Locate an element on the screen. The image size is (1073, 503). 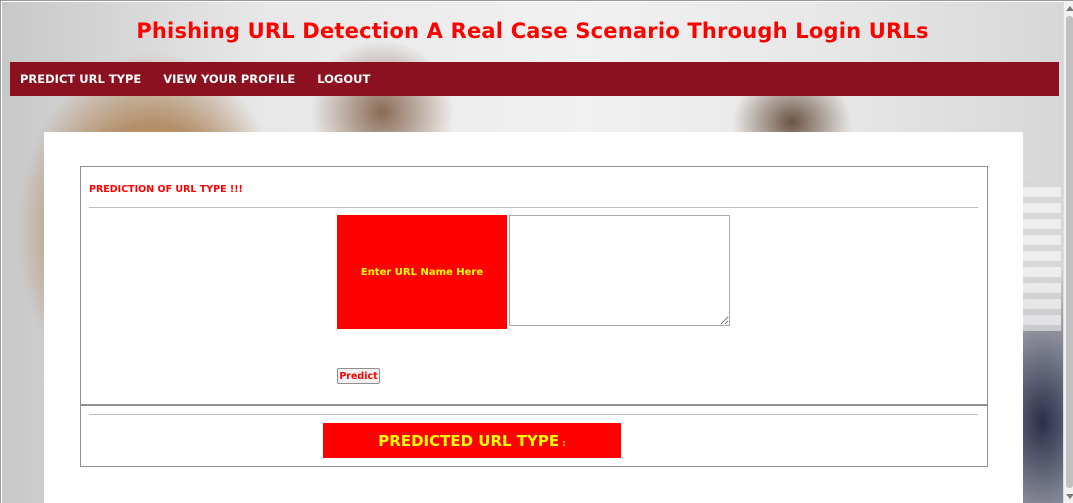
section-divider is located at coordinates (533, 207).